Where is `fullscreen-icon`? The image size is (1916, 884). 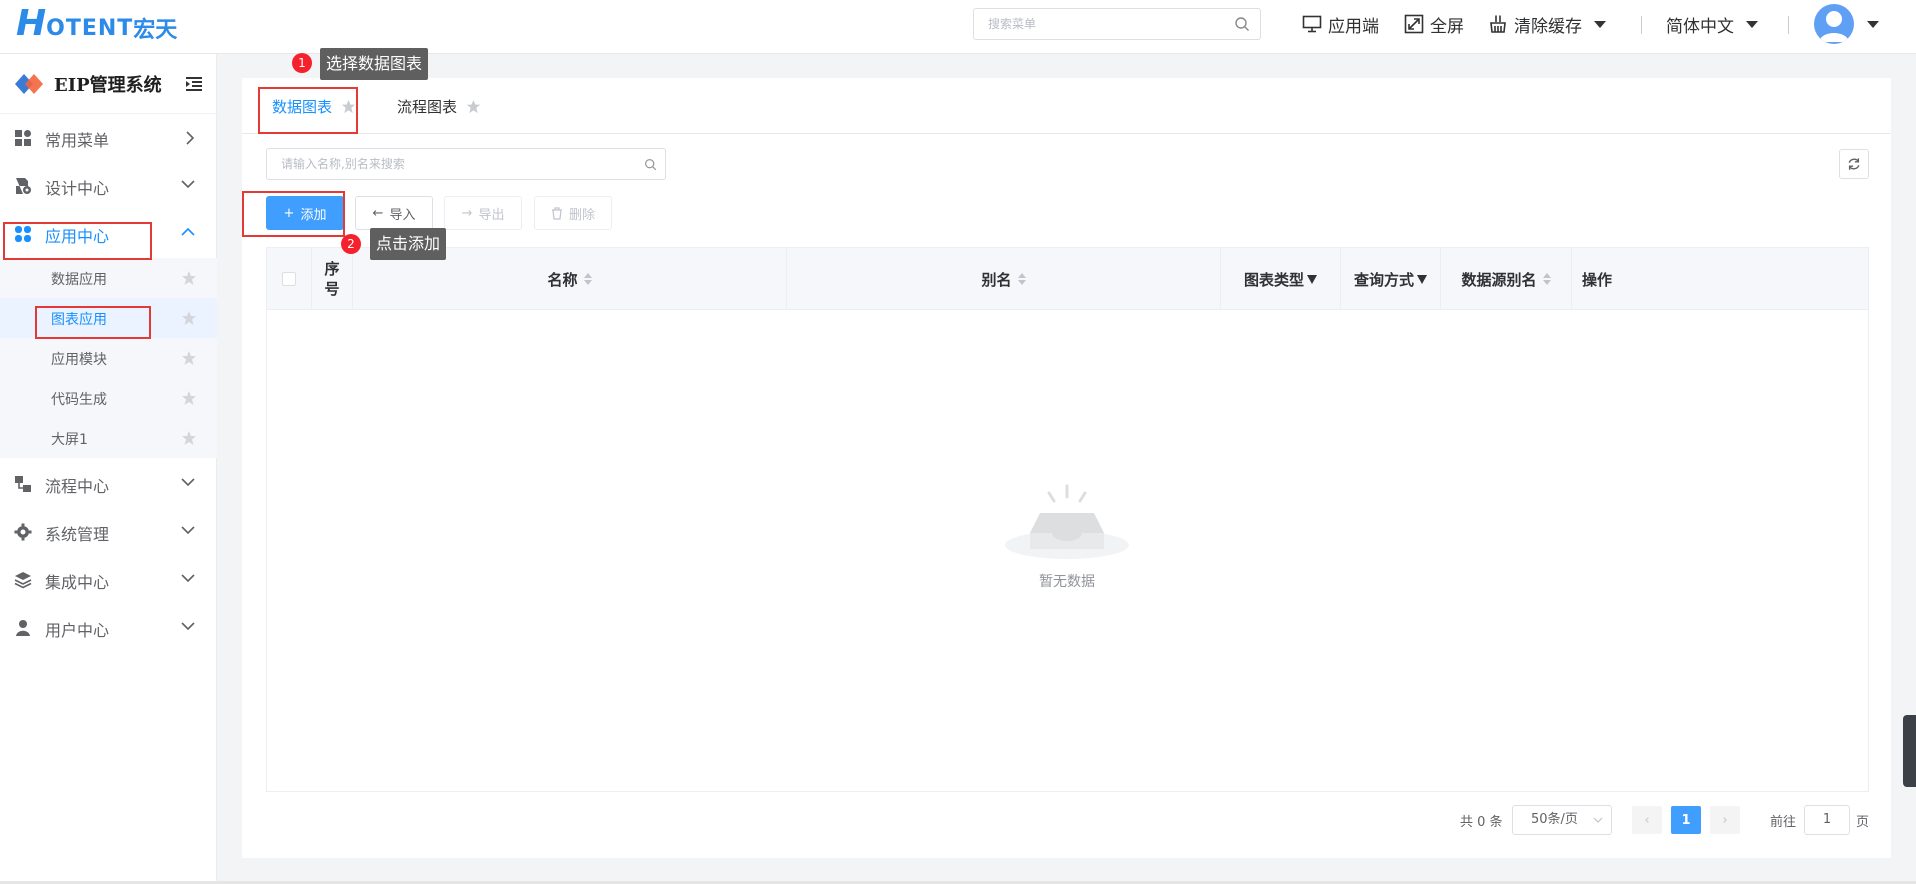 fullscreen-icon is located at coordinates (1414, 24).